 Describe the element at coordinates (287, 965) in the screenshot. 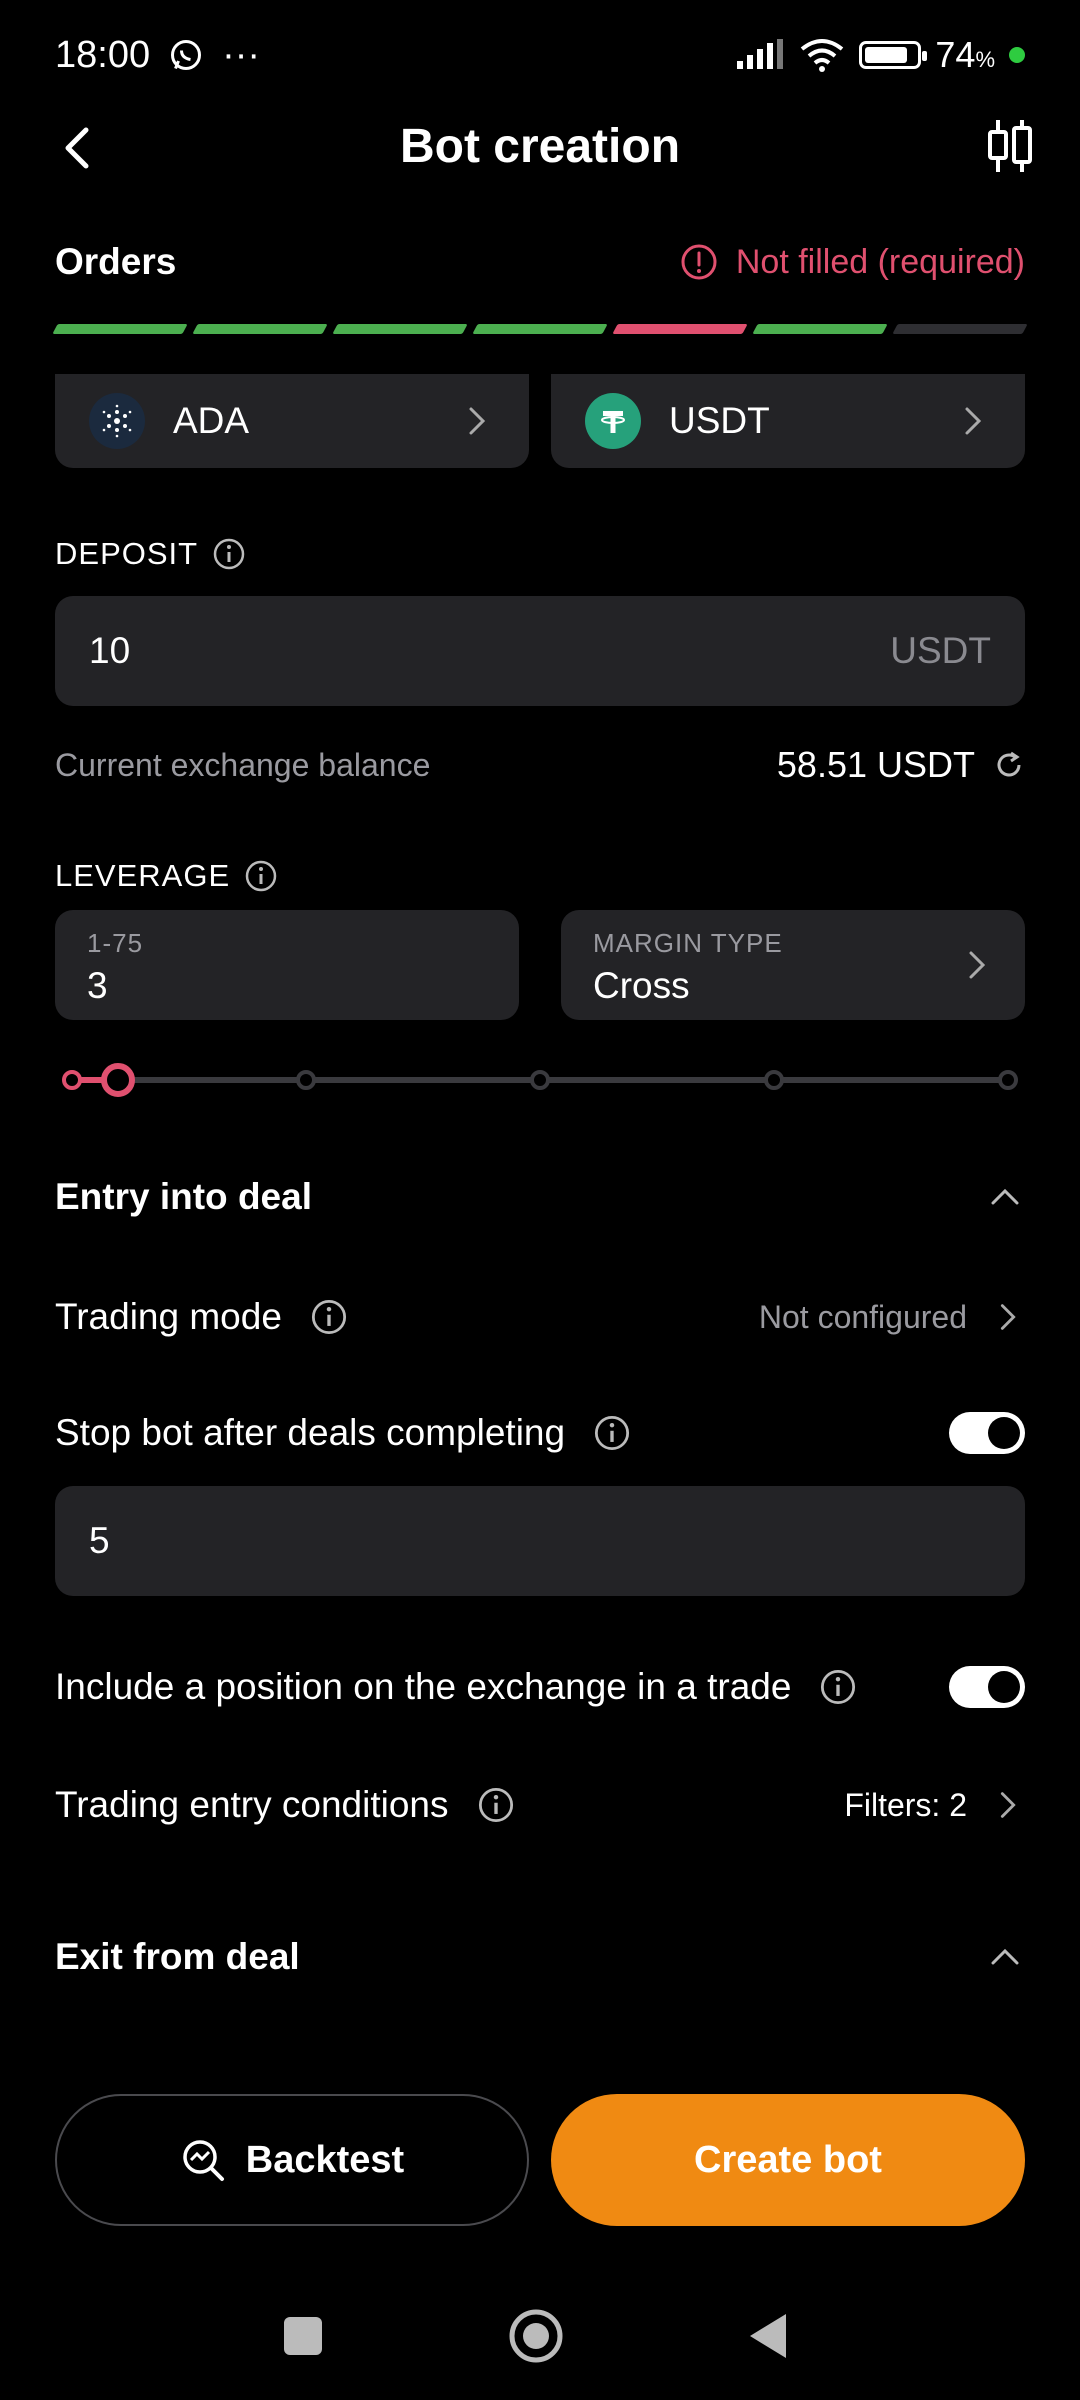

I see `leverage-input: 1-75 3` at that location.